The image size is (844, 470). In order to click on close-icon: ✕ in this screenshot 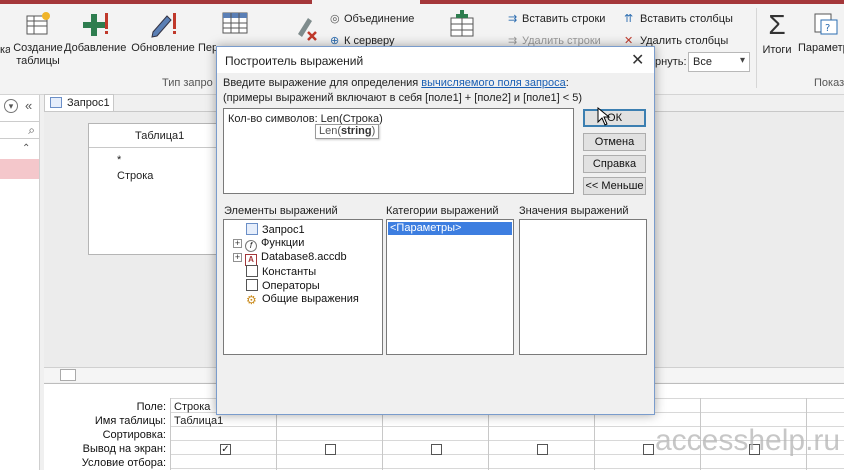, I will do `click(637, 60)`.